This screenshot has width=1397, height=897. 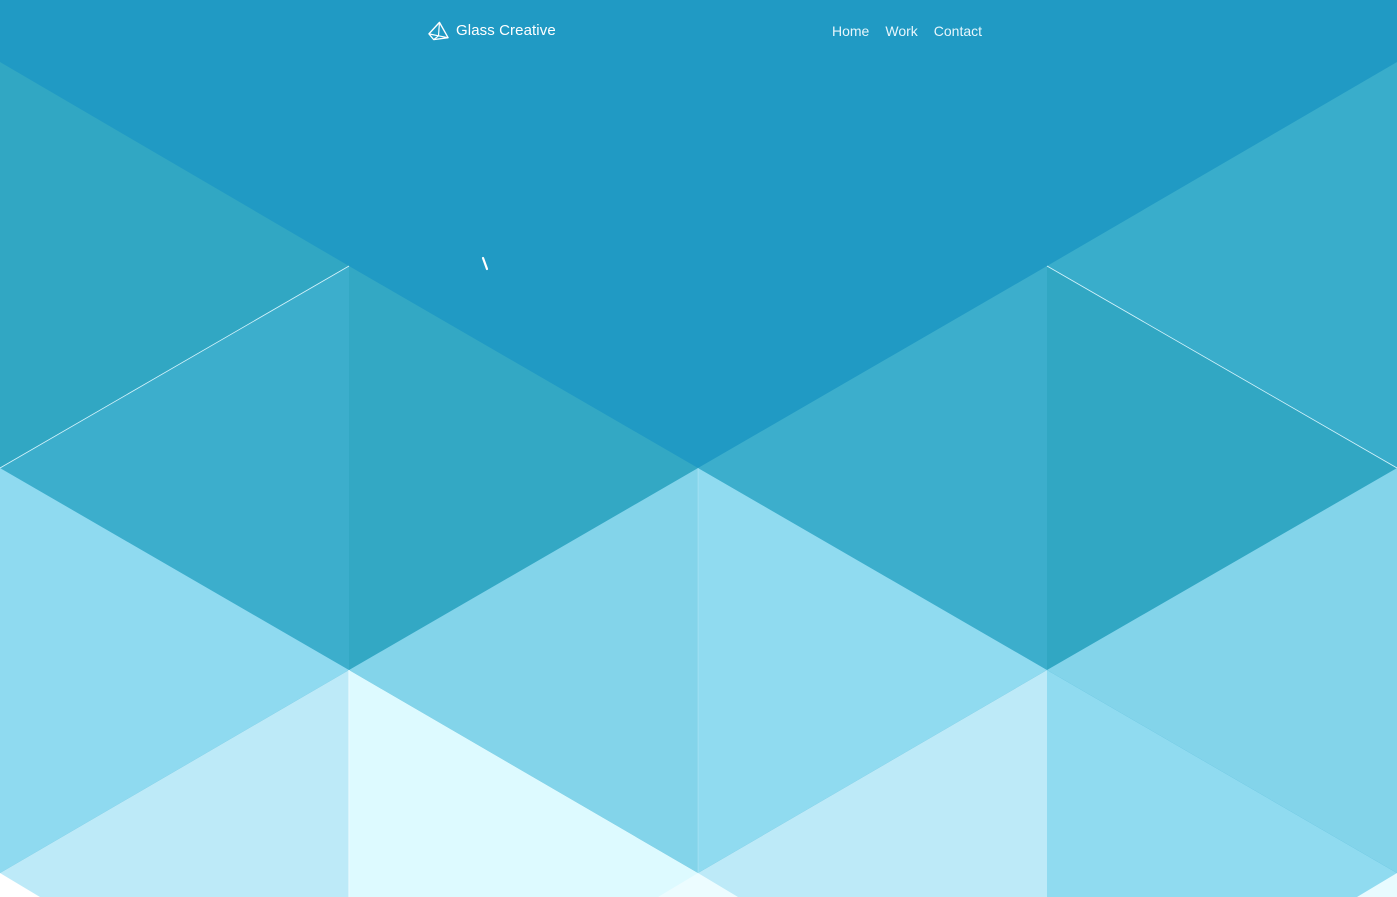 I want to click on nav-work-link: Work, so click(x=901, y=31).